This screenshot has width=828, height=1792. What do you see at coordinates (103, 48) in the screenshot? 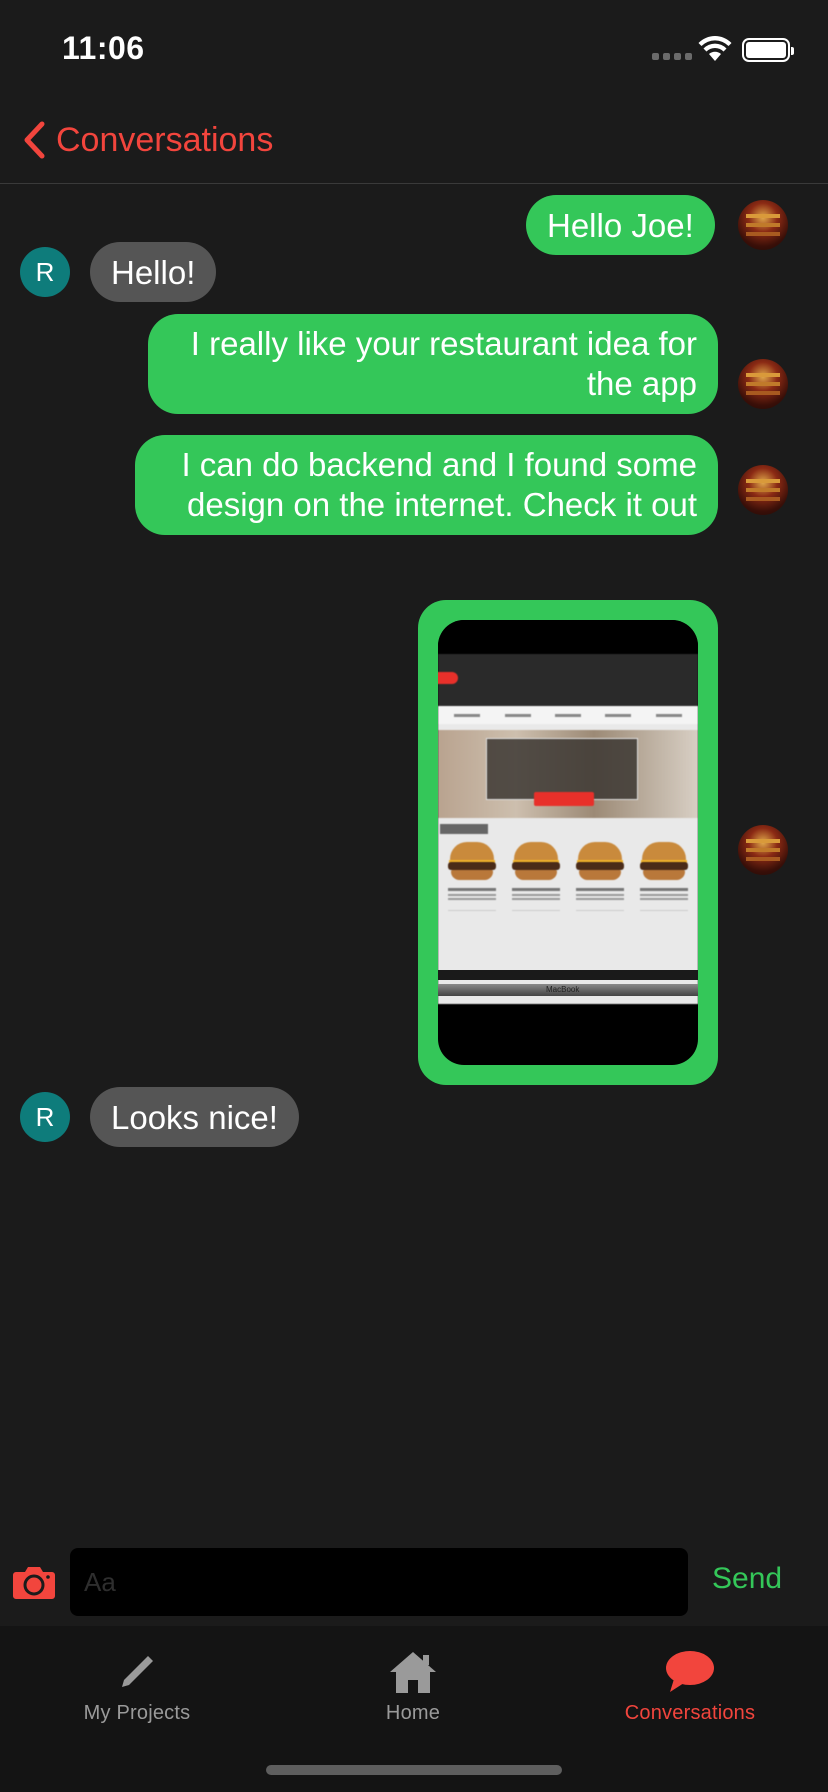
I see `status-time: 11:06` at bounding box center [103, 48].